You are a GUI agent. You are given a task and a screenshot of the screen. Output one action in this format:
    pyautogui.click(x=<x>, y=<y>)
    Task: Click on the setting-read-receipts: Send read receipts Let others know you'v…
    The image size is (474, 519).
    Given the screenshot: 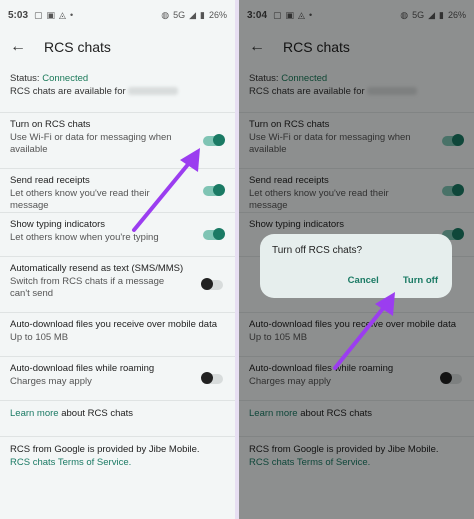 What is the action you would take?
    pyautogui.click(x=117, y=190)
    